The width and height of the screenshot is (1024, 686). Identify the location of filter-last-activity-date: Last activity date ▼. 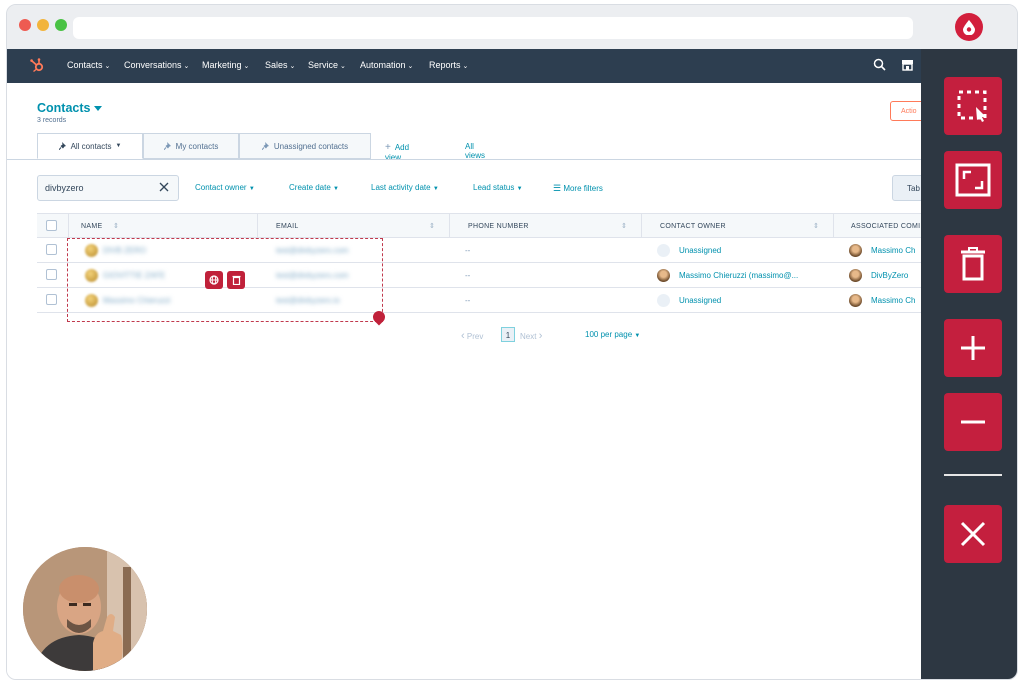
(405, 187).